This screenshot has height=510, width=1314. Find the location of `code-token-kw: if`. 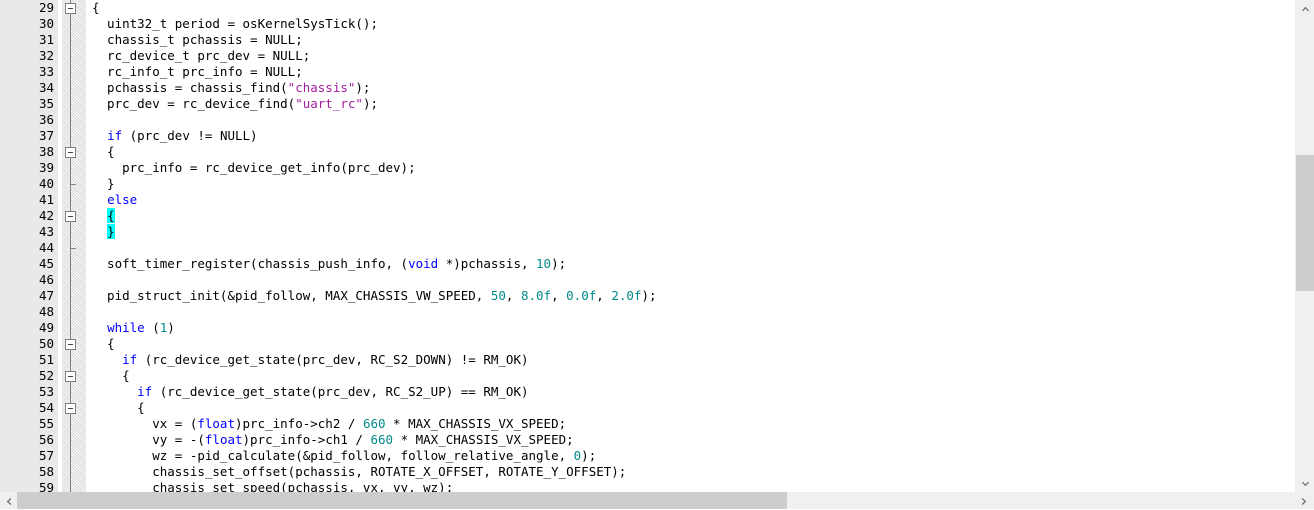

code-token-kw: if is located at coordinates (130, 359).